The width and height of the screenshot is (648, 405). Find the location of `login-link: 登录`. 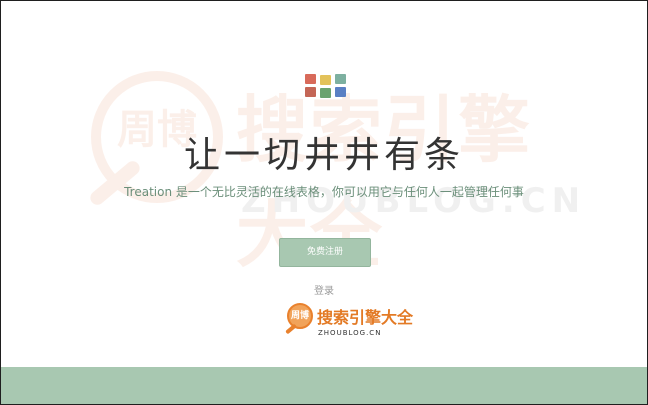

login-link: 登录 is located at coordinates (324, 289).